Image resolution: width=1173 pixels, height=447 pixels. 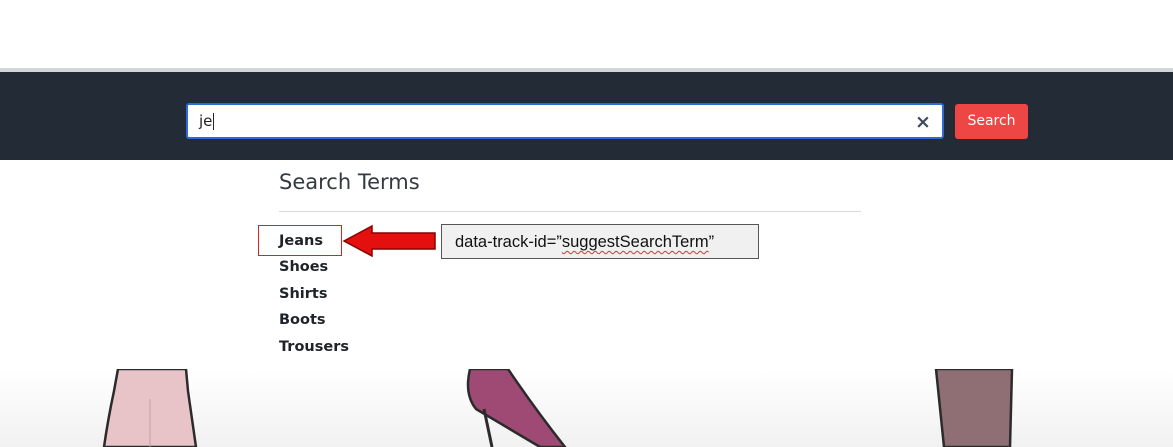 I want to click on suggestion-term-shoes: Shoes, so click(x=303, y=267).